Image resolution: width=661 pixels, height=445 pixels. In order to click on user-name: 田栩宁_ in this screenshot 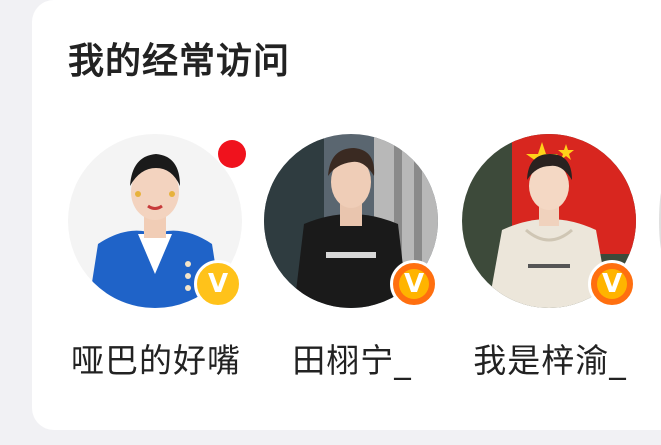, I will do `click(352, 358)`.